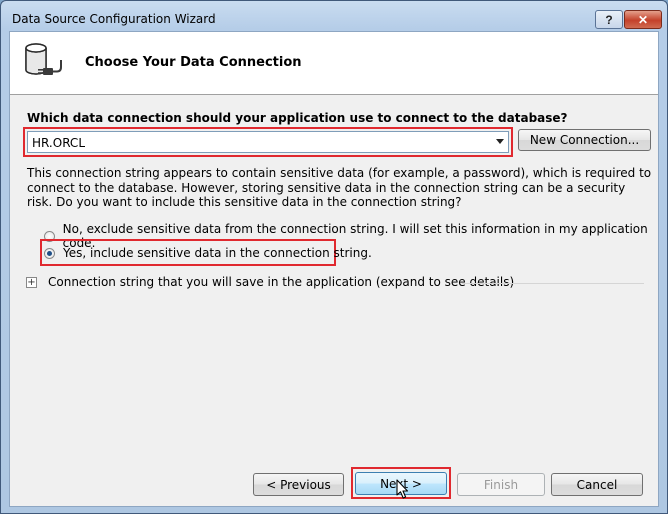 Image resolution: width=668 pixels, height=514 pixels. What do you see at coordinates (334, 63) in the screenshot?
I see `wizard-header: Choose Your Data Connection` at bounding box center [334, 63].